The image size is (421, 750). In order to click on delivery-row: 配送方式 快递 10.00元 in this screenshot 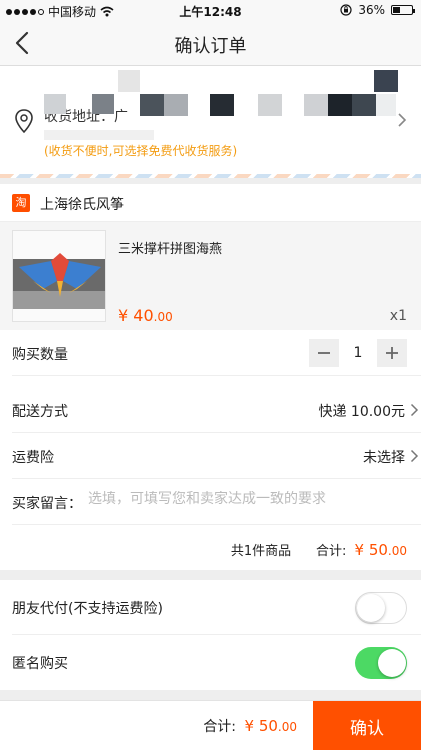, I will do `click(216, 410)`.